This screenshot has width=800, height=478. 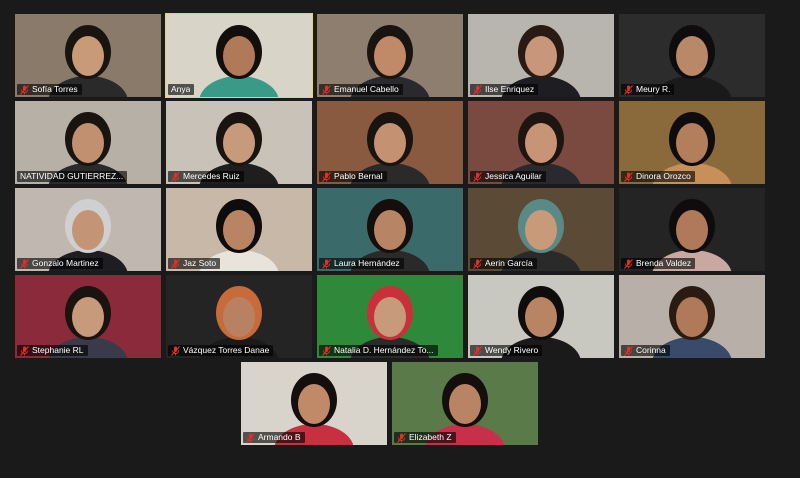 What do you see at coordinates (200, 263) in the screenshot?
I see `participant-name: Jaz Soto` at bounding box center [200, 263].